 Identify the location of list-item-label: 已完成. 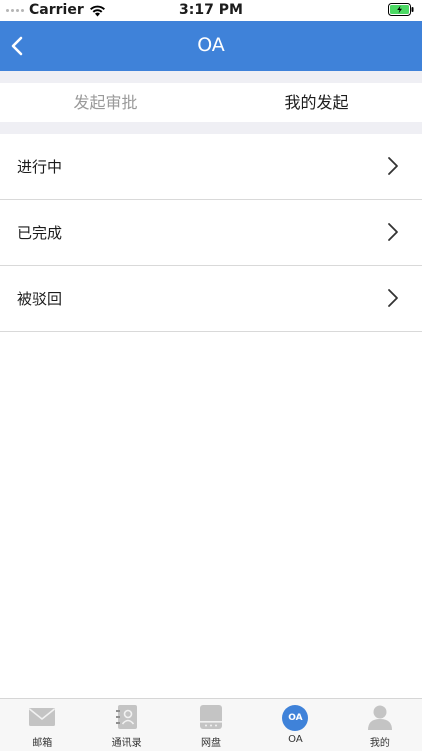
(40, 233).